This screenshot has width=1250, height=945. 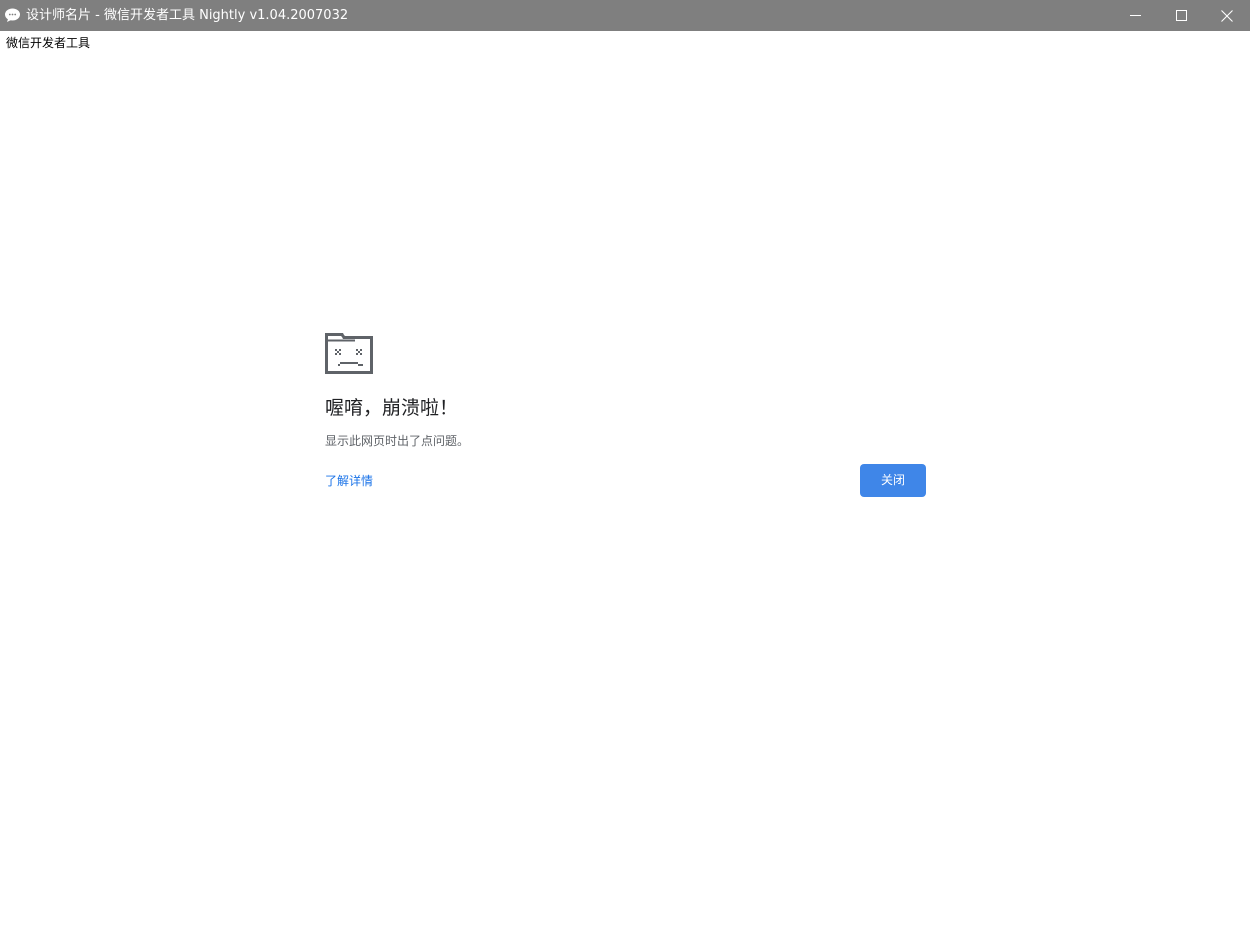 What do you see at coordinates (349, 353) in the screenshot?
I see `sad-folder-icon` at bounding box center [349, 353].